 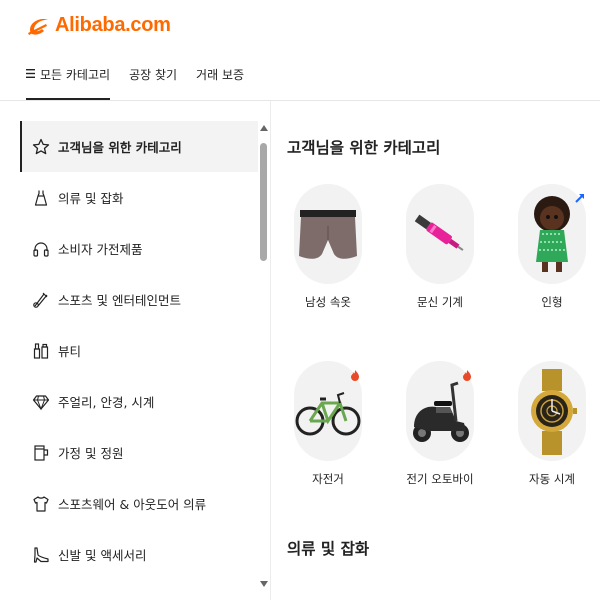 I want to click on sidebar-scrollbar, so click(x=264, y=355).